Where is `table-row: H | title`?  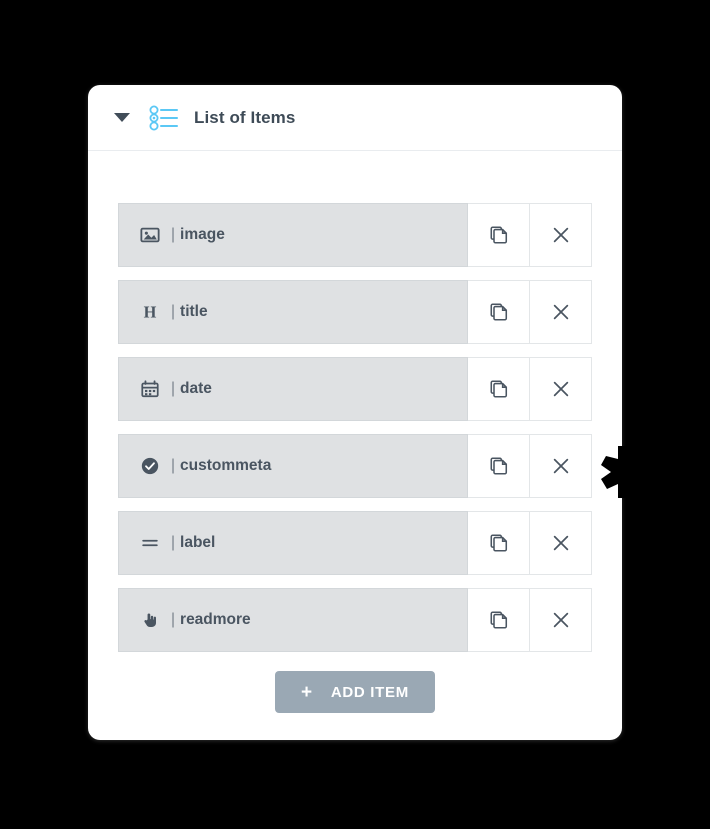 table-row: H | title is located at coordinates (355, 312).